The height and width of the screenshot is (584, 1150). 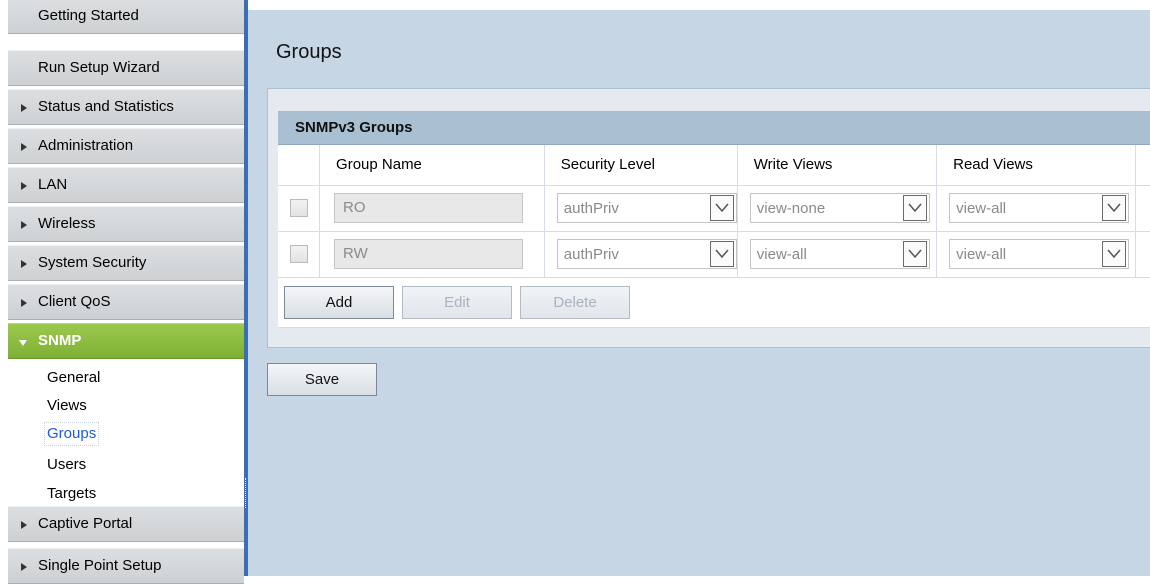 What do you see at coordinates (53, 184) in the screenshot?
I see `sidebar-item-label: LAN` at bounding box center [53, 184].